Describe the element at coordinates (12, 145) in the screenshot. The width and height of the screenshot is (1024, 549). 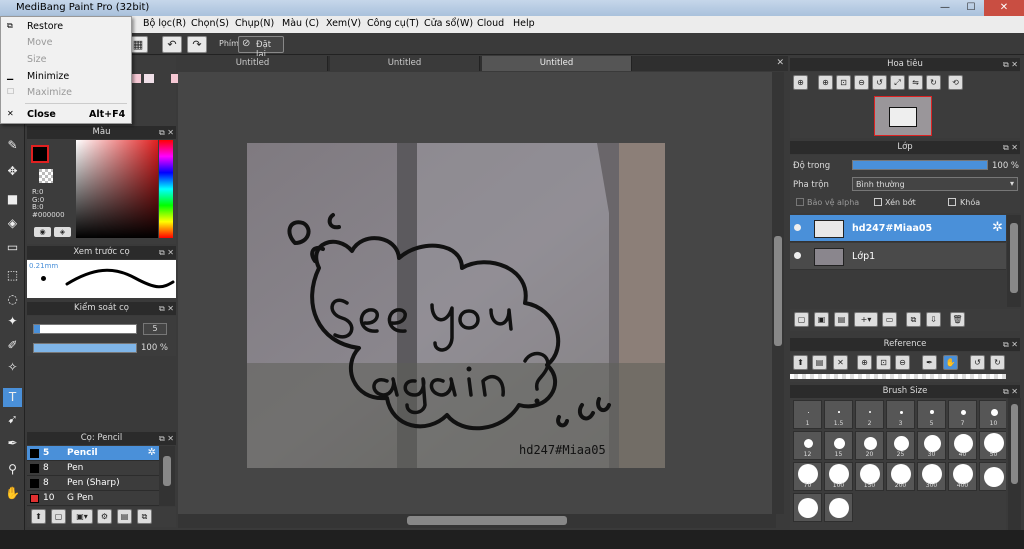
I see `brush-tool-icon: ✎` at that location.